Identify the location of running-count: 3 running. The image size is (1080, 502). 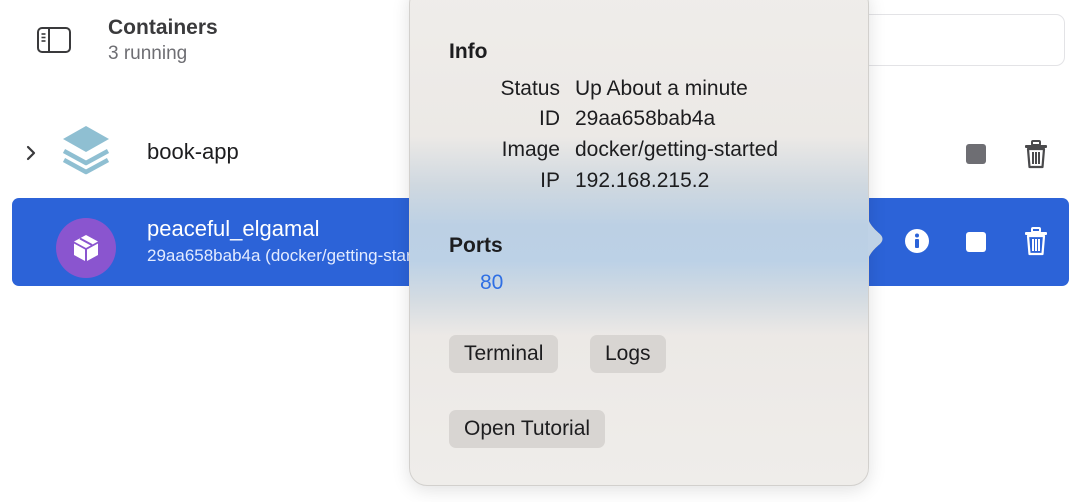
(148, 53).